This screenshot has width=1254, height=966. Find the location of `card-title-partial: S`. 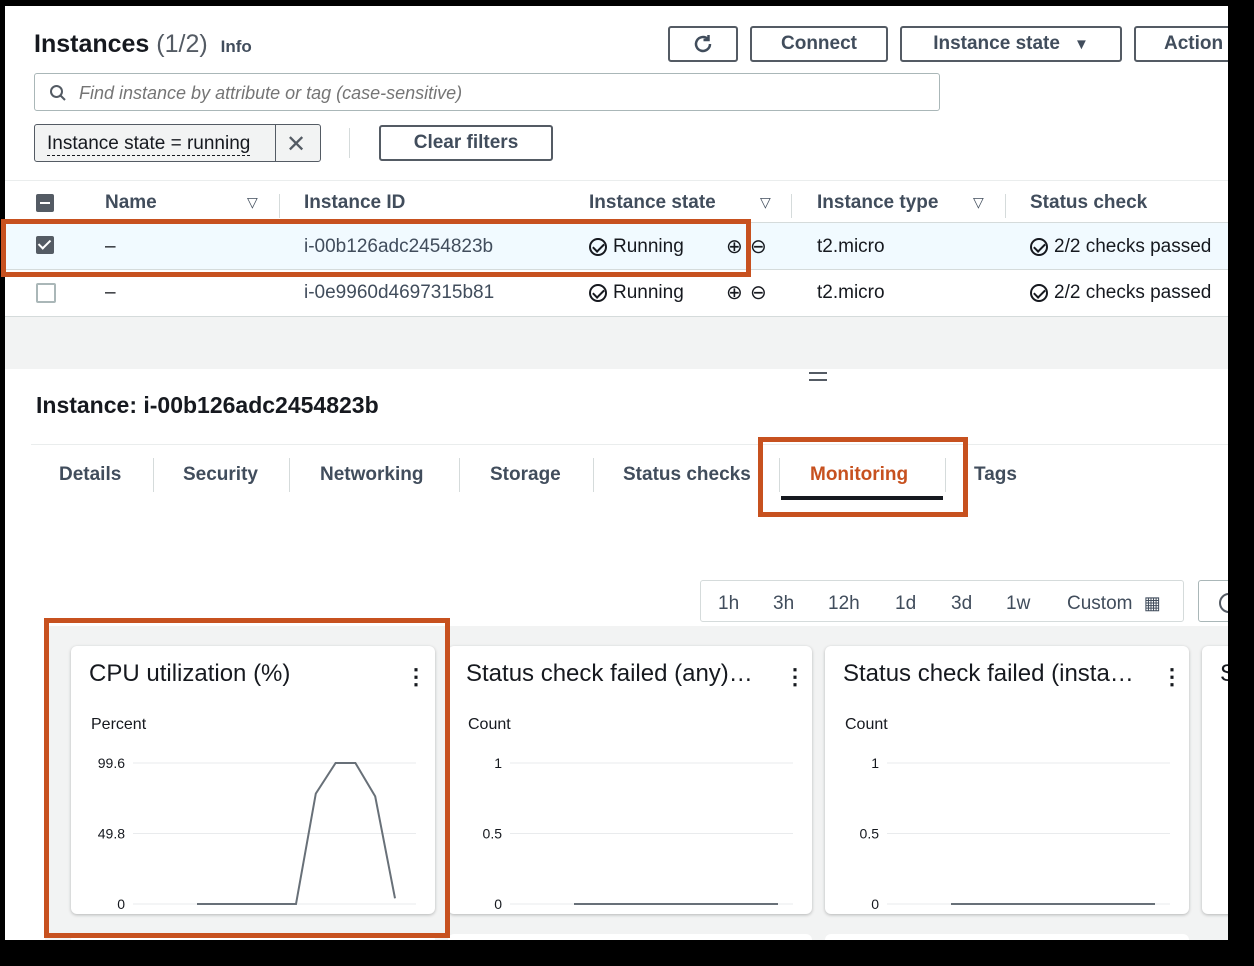

card-title-partial: S is located at coordinates (1224, 674).